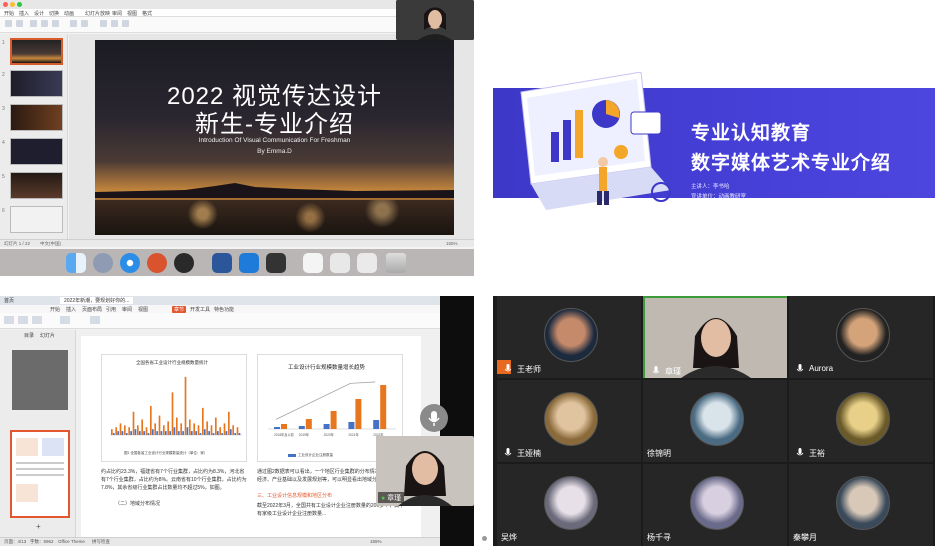 The height and width of the screenshot is (547, 935). I want to click on header-footer-icon, so click(95, 320).